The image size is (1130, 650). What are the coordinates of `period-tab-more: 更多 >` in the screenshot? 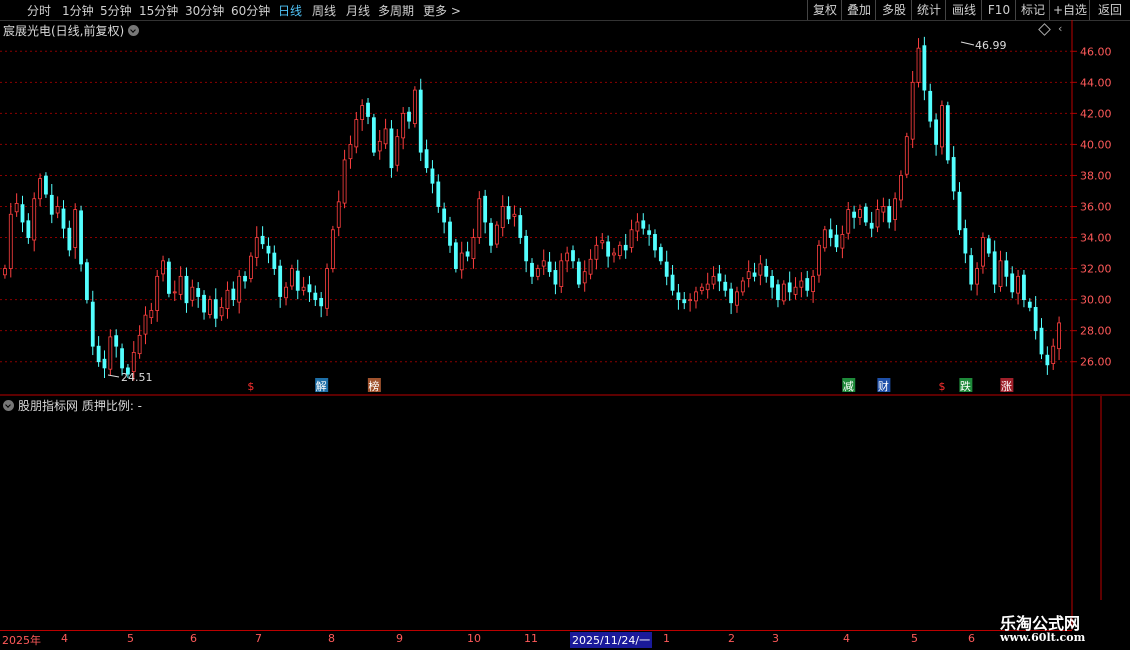 It's located at (442, 10).